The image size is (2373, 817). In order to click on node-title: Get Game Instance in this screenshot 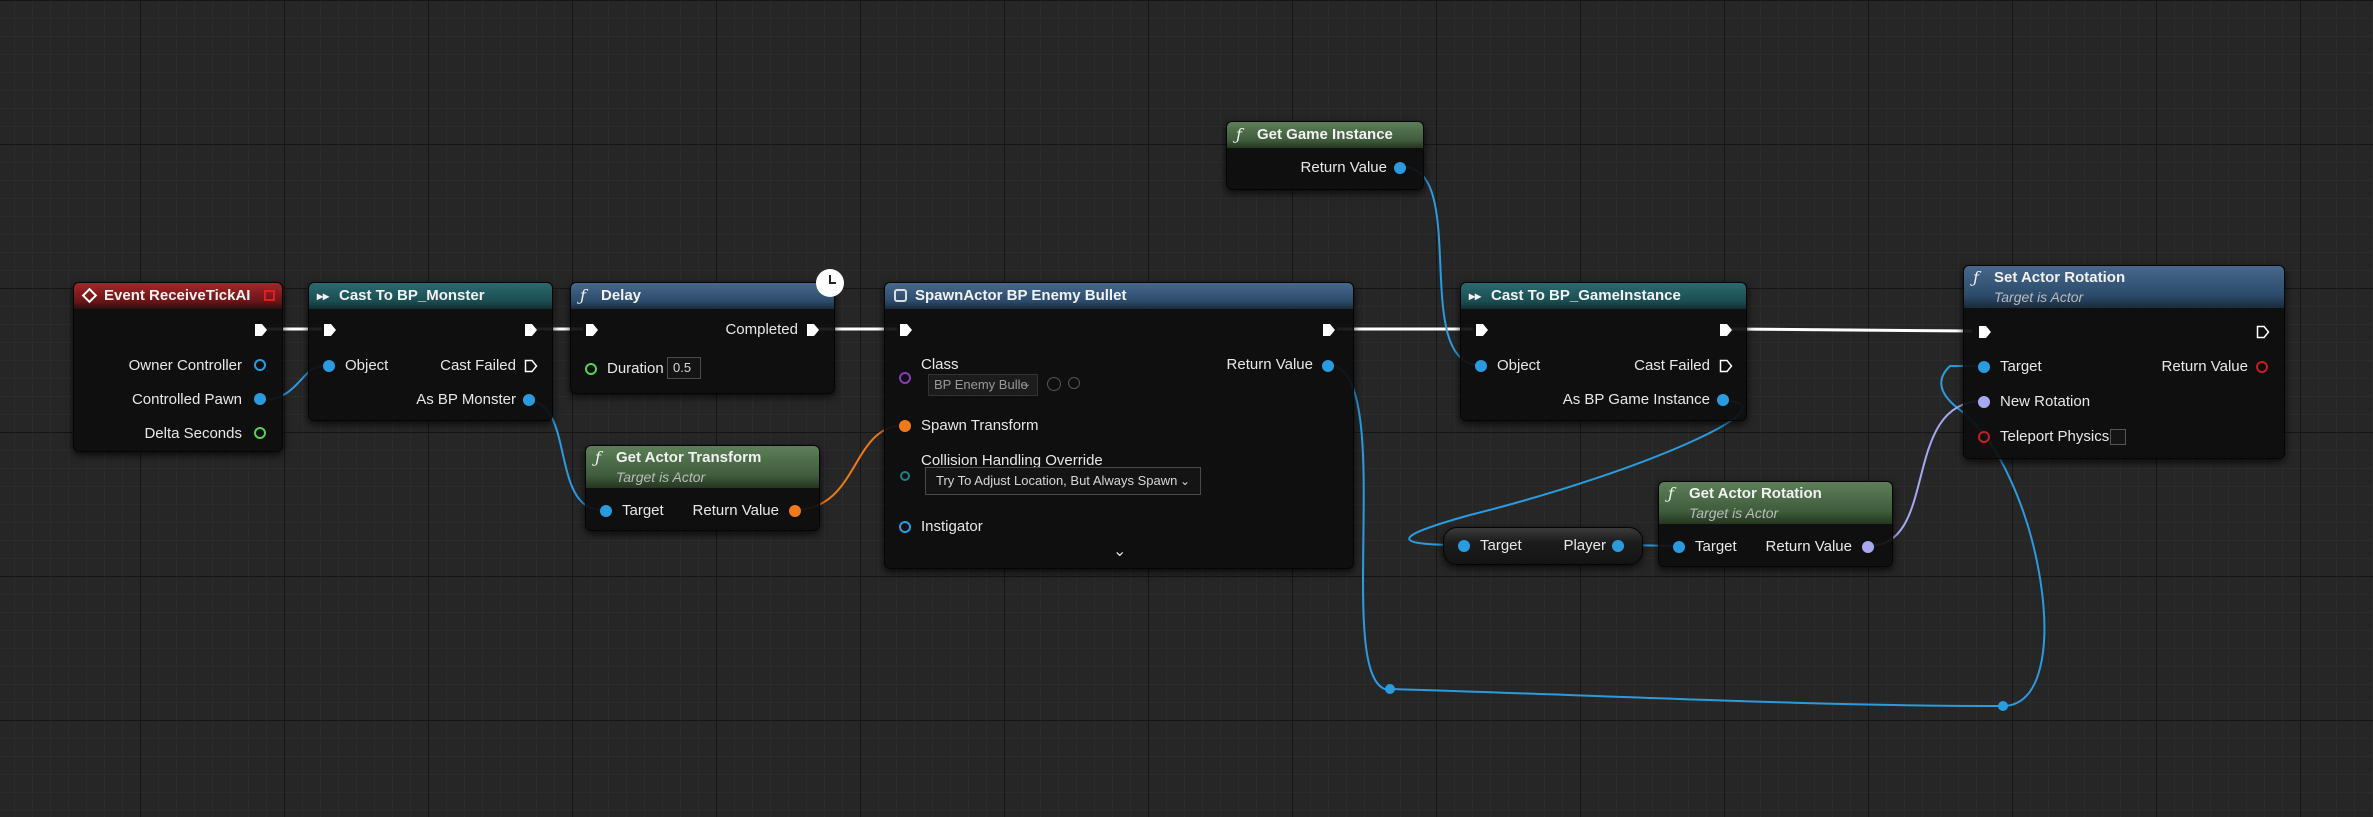, I will do `click(1325, 134)`.